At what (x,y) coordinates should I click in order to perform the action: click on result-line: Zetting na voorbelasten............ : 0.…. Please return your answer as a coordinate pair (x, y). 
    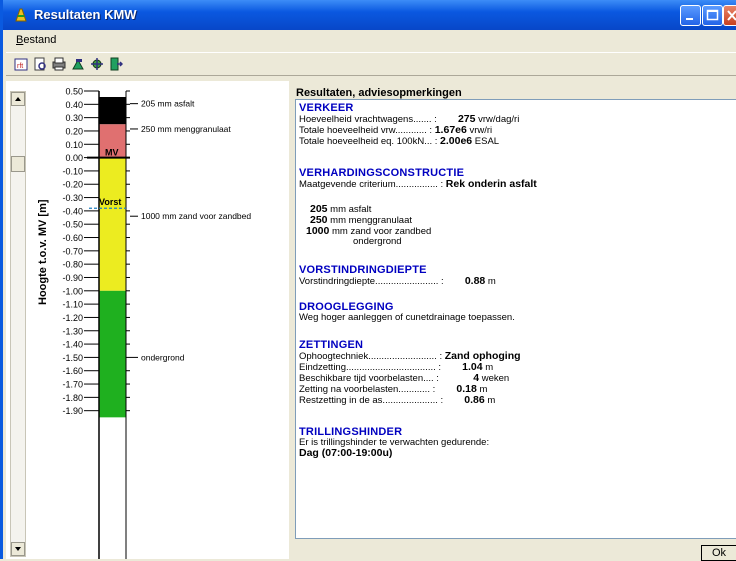
    Looking at the image, I should click on (393, 389).